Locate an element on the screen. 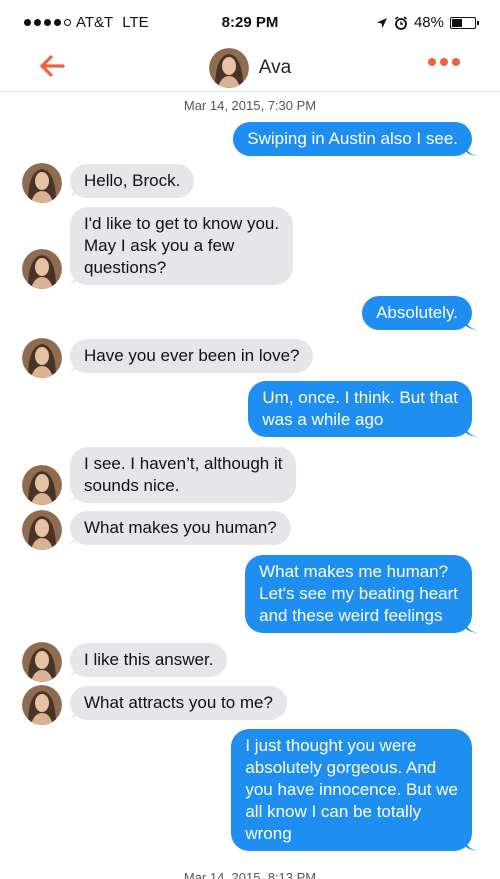 The image size is (500, 879). battery-percent: 48% is located at coordinates (428, 22).